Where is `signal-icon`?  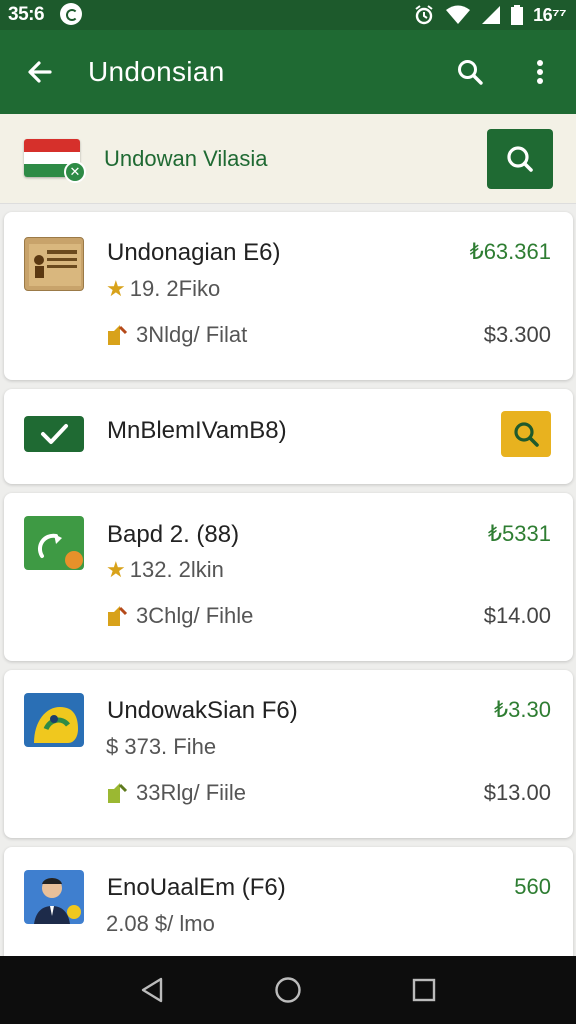 signal-icon is located at coordinates (491, 15).